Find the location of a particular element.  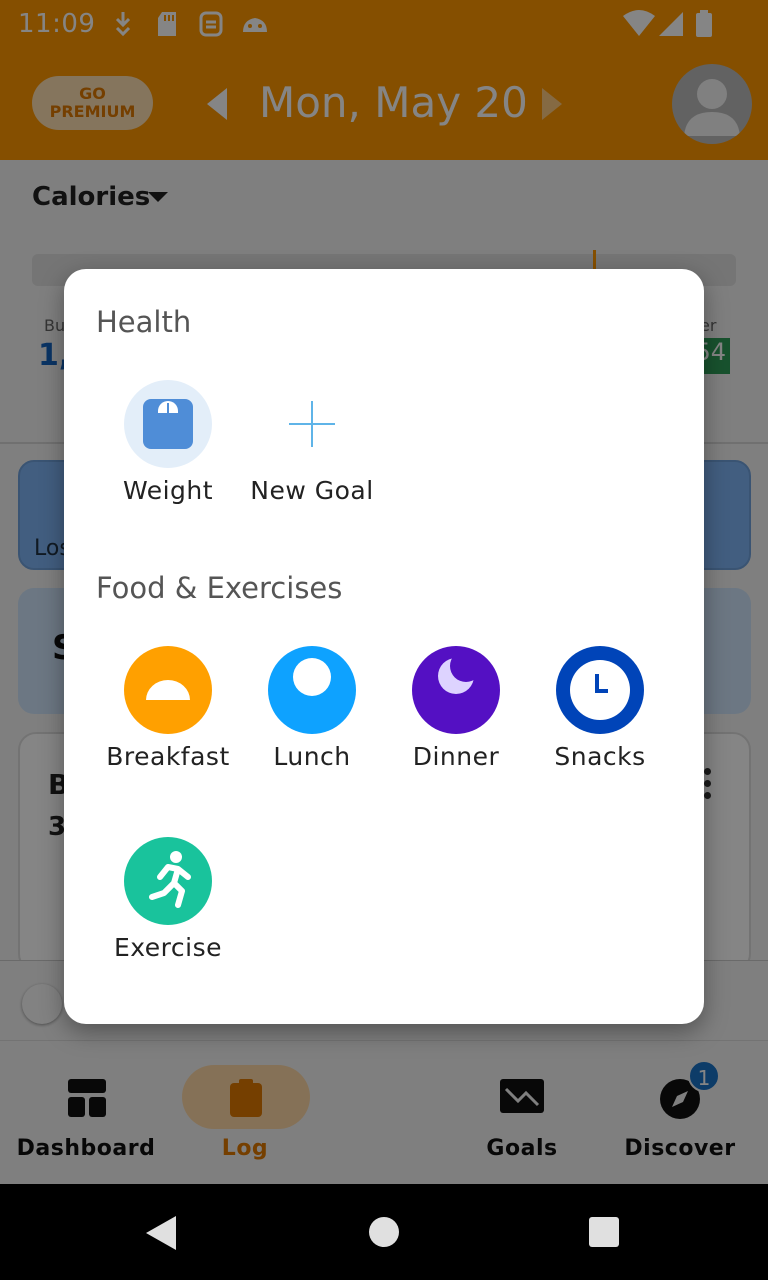

snacks-tile: Snacks is located at coordinates (600, 716).